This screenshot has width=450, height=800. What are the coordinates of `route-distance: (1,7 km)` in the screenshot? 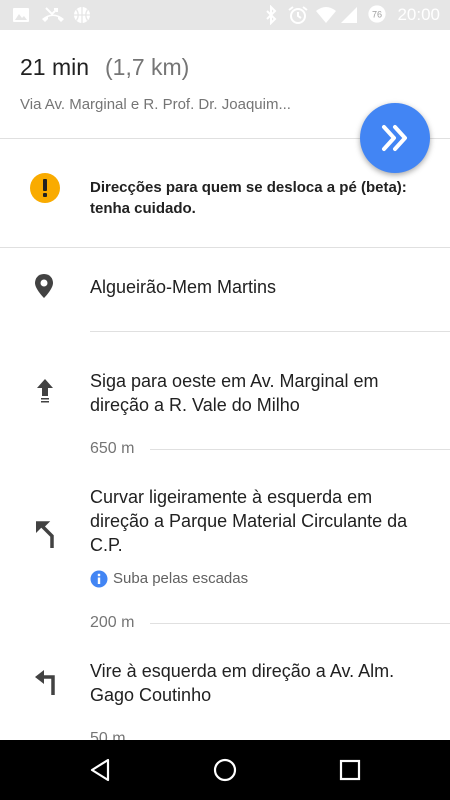 It's located at (147, 67).